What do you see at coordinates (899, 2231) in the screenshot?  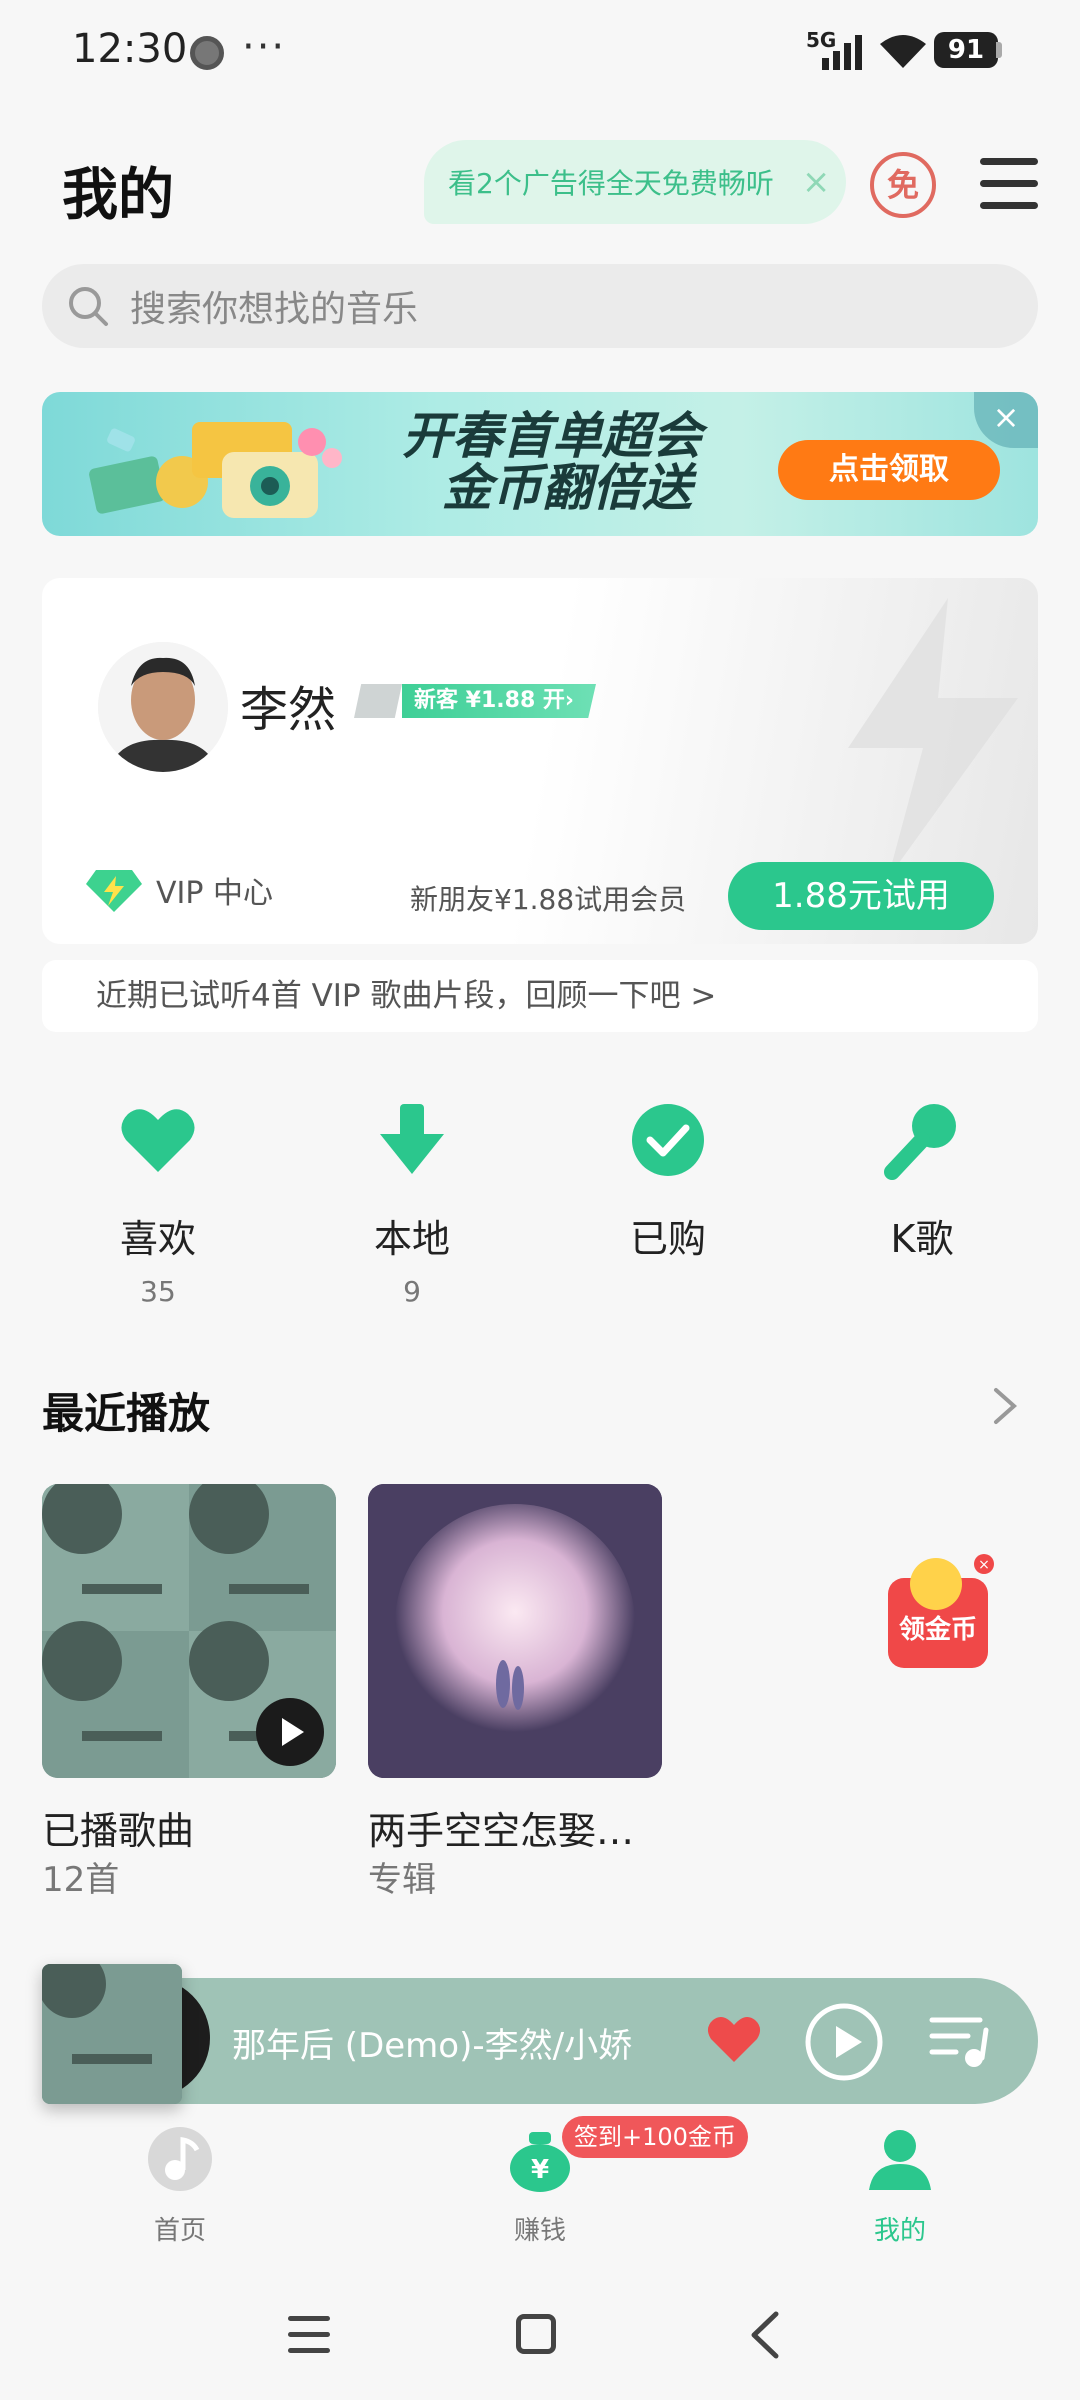 I see `tab-label: 我的` at bounding box center [899, 2231].